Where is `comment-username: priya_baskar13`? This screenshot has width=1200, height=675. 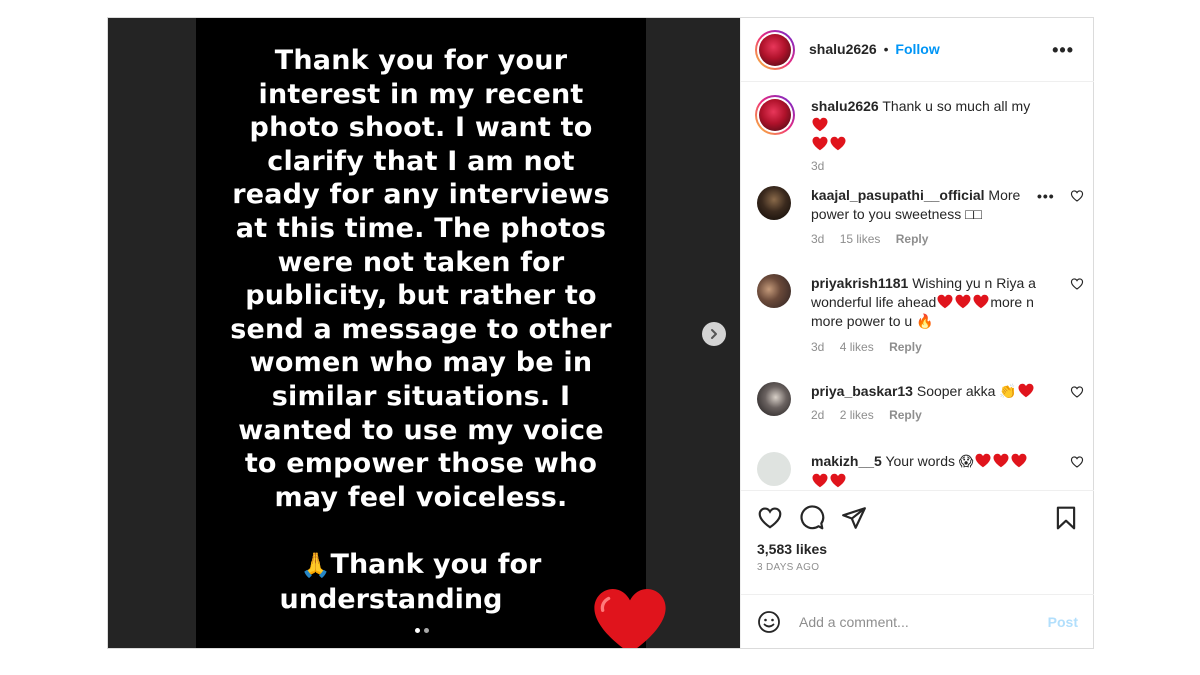 comment-username: priya_baskar13 is located at coordinates (862, 391).